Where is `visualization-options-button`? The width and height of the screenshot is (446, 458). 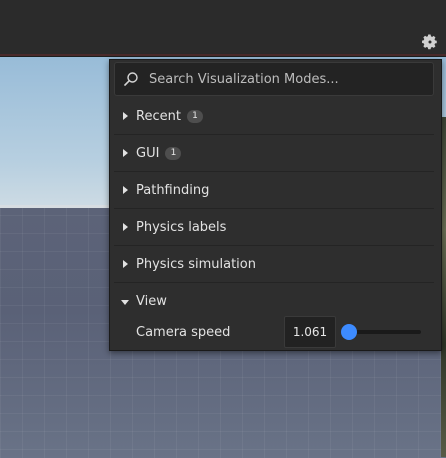
visualization-options-button is located at coordinates (430, 42).